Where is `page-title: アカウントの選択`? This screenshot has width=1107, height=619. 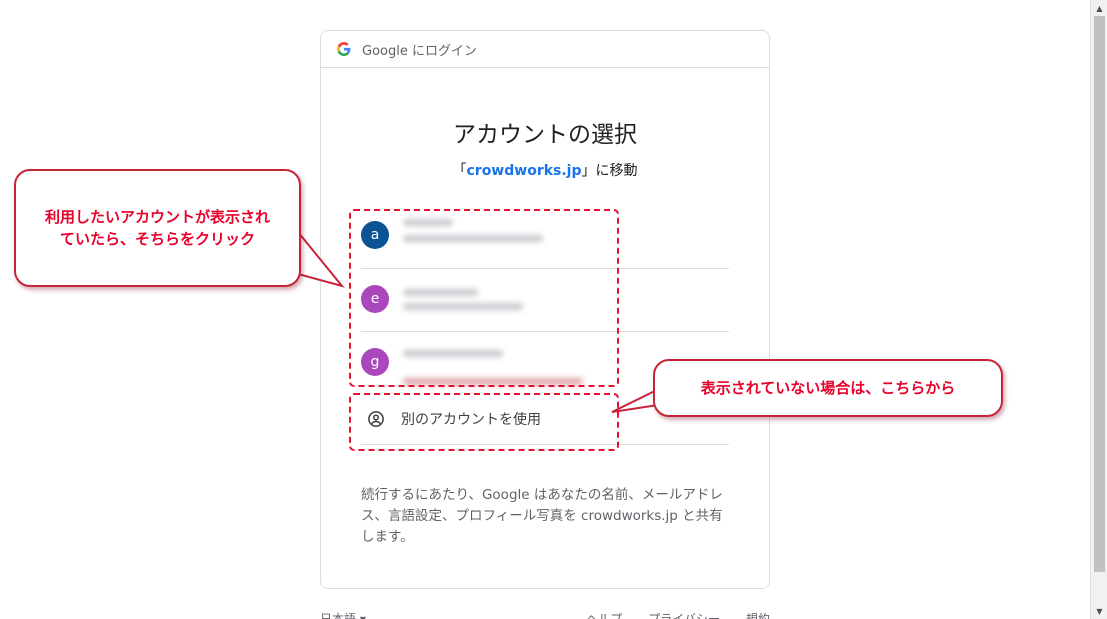
page-title: アカウントの選択 is located at coordinates (545, 135).